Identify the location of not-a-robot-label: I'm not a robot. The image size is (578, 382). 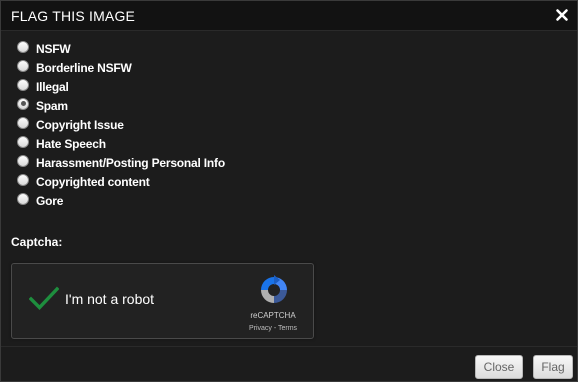
(110, 299).